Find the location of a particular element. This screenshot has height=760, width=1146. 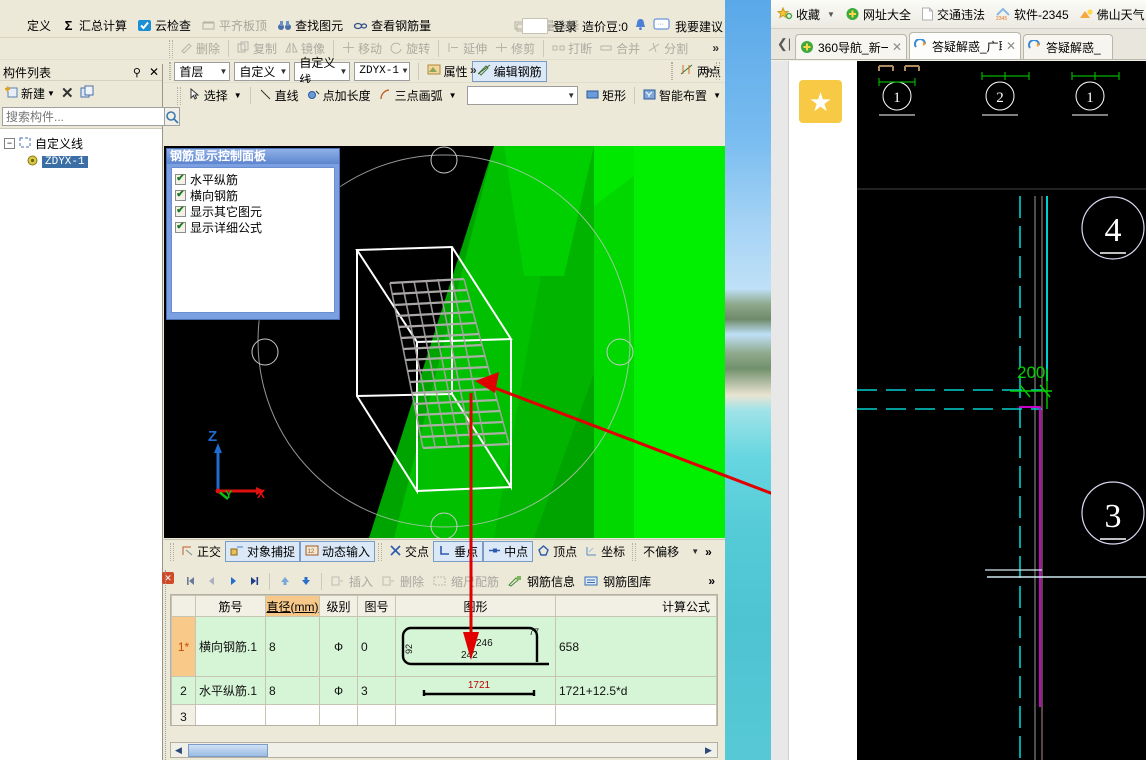

scrollbar-thumb is located at coordinates (228, 750).